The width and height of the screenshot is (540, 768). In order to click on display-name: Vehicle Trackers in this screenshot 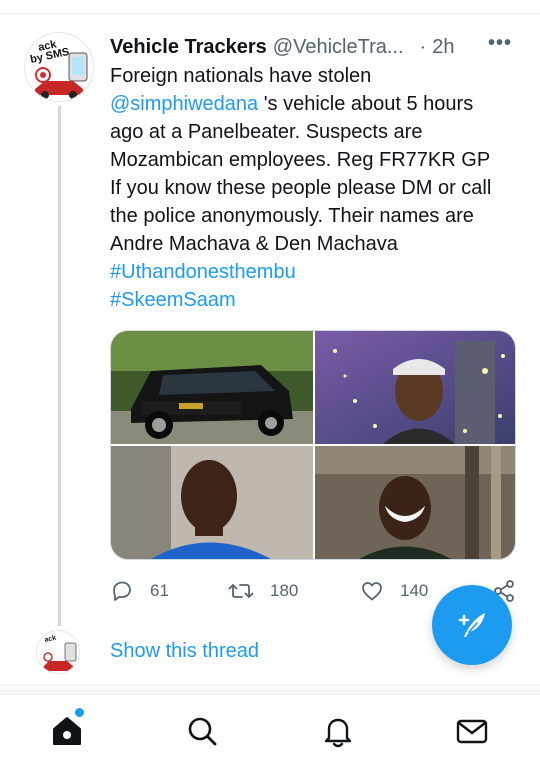, I will do `click(188, 47)`.